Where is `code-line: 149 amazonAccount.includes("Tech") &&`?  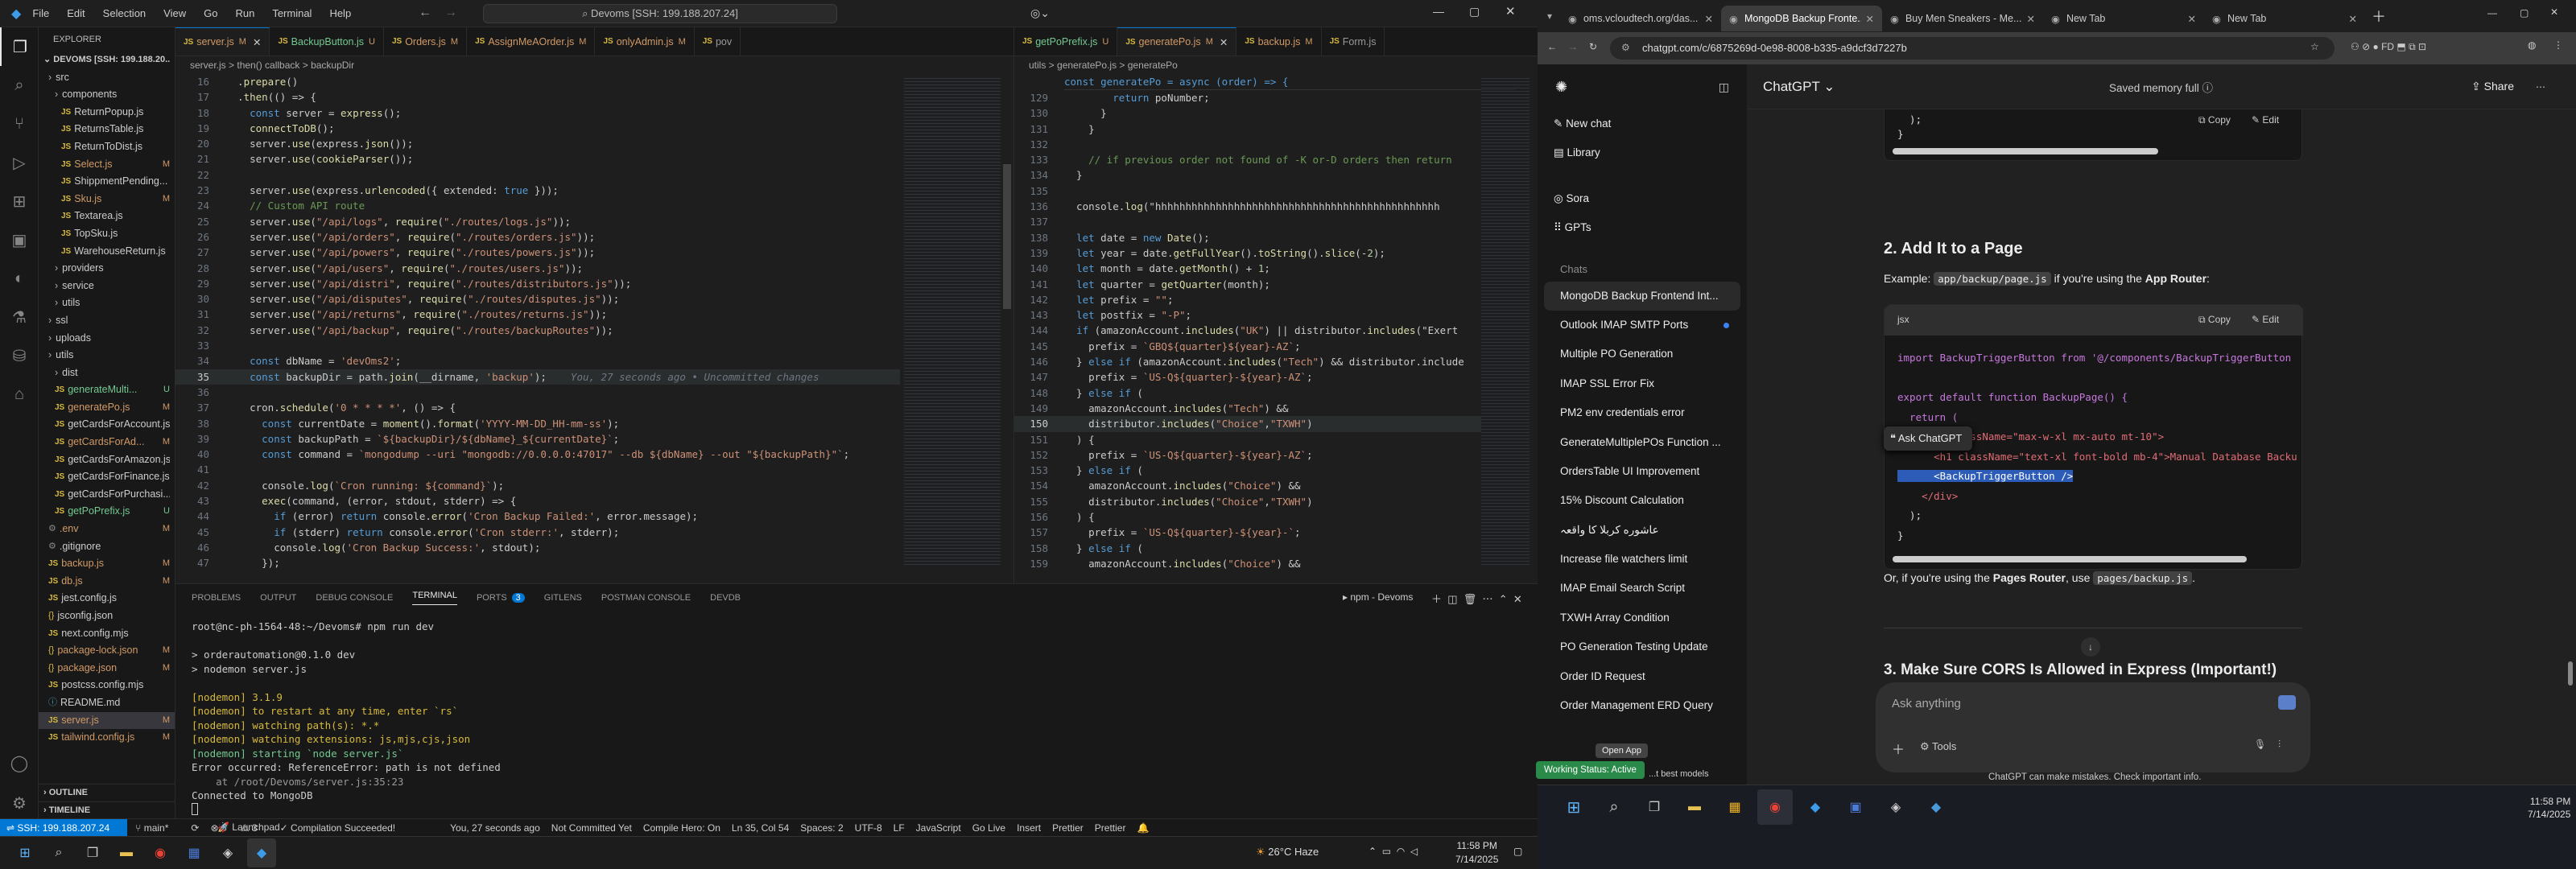
code-line: 149 amazonAccount.includes("Tech") && is located at coordinates (1247, 408).